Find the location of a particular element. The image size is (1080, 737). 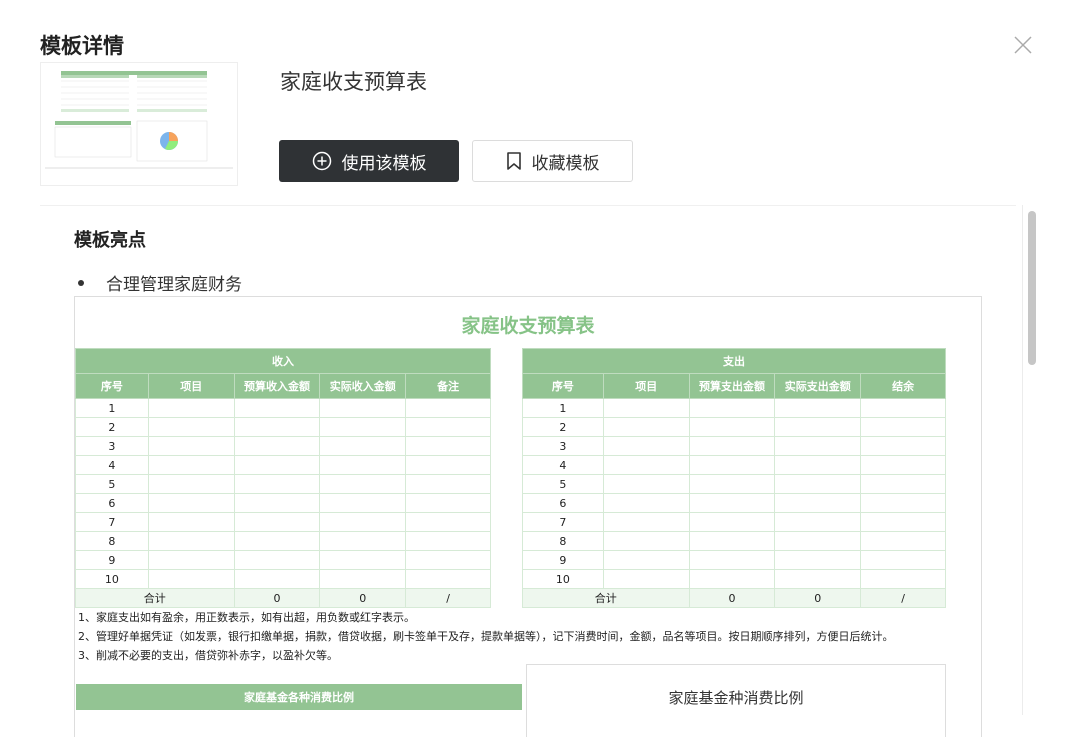

column-header: 备注 is located at coordinates (448, 386).